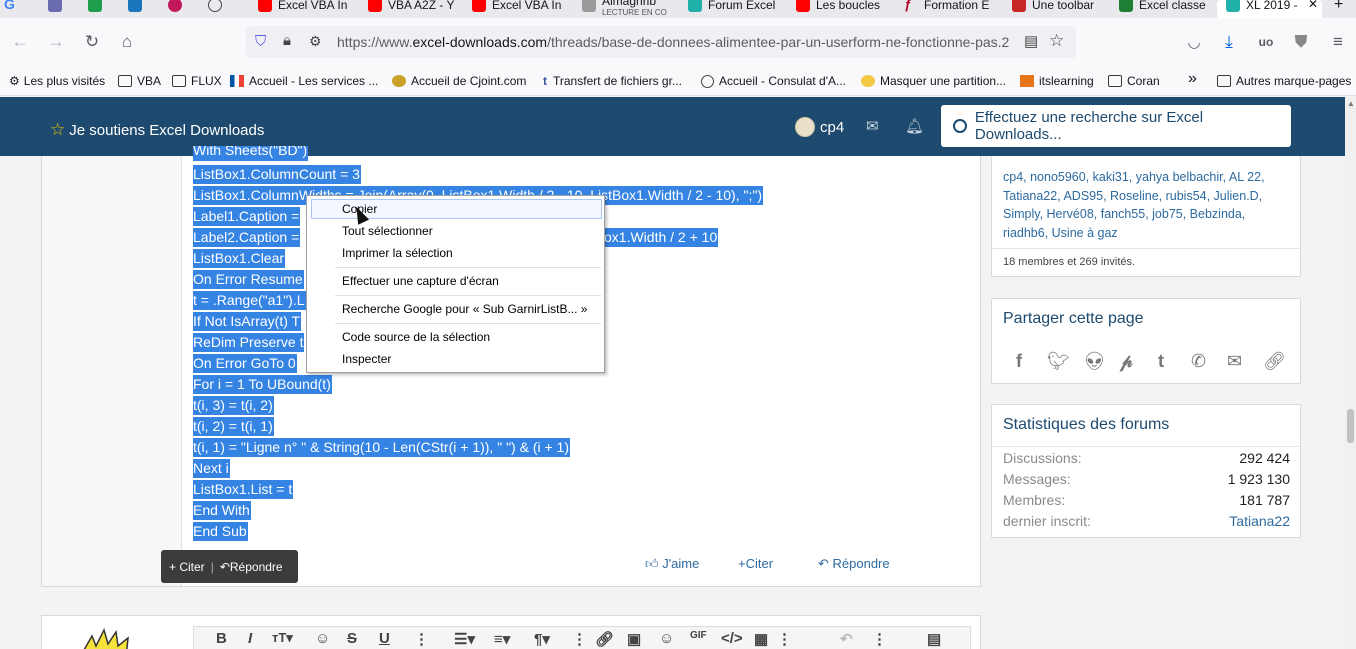 The image size is (1356, 649). What do you see at coordinates (517, 9) in the screenshot?
I see `tab-youtube-3: Excel VBA In` at bounding box center [517, 9].